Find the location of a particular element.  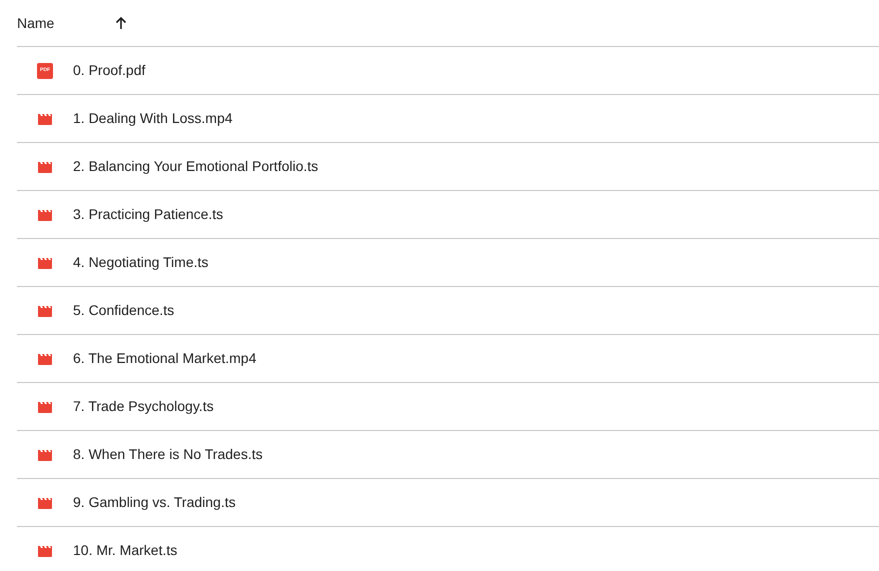

file-name: 2. Balancing Your Emotional Portfolio.ts is located at coordinates (195, 166).